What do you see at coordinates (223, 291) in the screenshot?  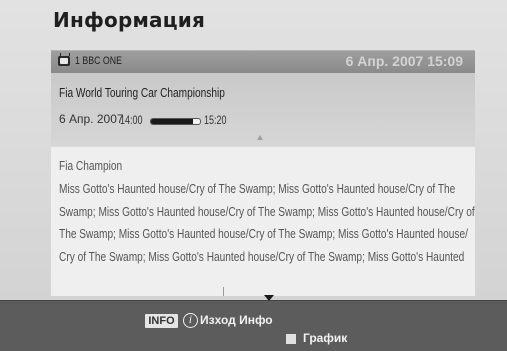 I see `scroll-indicator` at bounding box center [223, 291].